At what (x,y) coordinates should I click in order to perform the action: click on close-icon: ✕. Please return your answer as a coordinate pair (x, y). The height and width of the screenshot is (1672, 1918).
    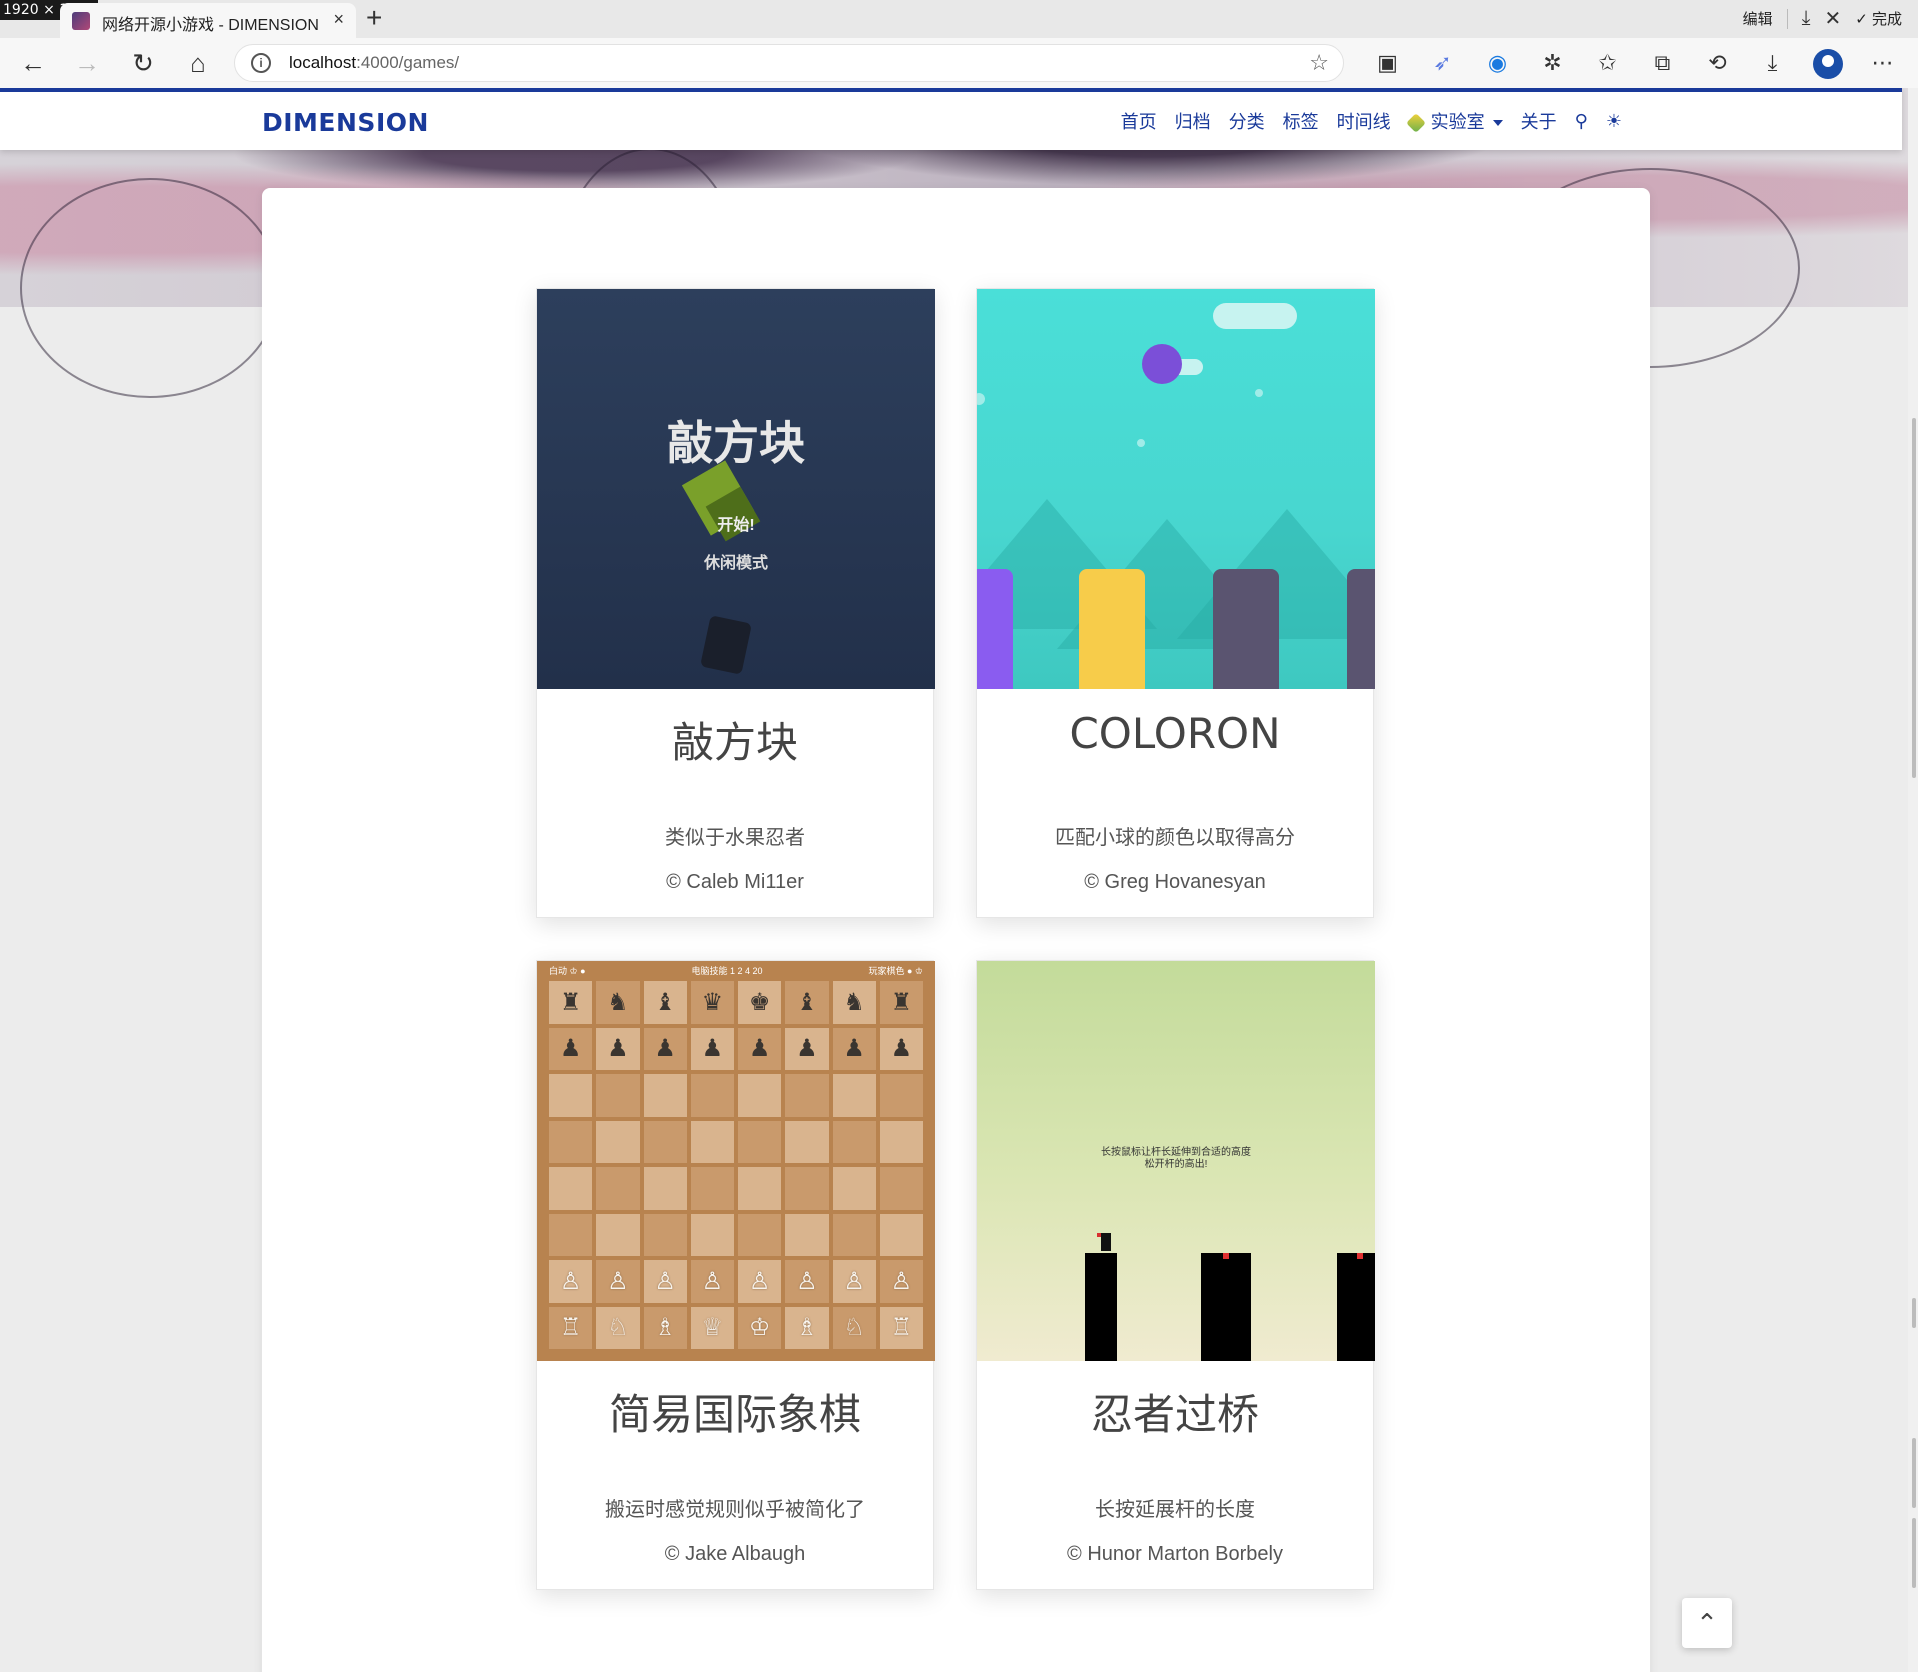
    Looking at the image, I should click on (1832, 18).